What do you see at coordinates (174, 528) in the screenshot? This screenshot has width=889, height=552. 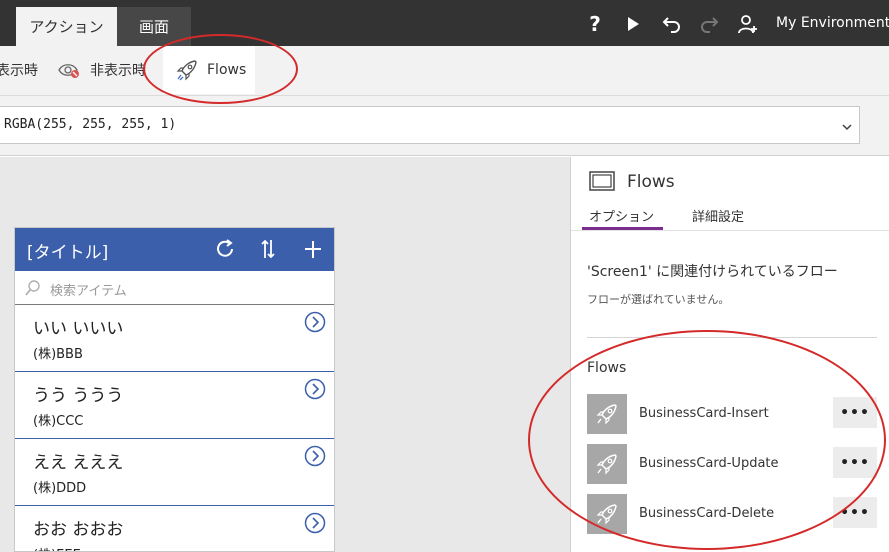 I see `list-item: おお おおお (株)EEE` at bounding box center [174, 528].